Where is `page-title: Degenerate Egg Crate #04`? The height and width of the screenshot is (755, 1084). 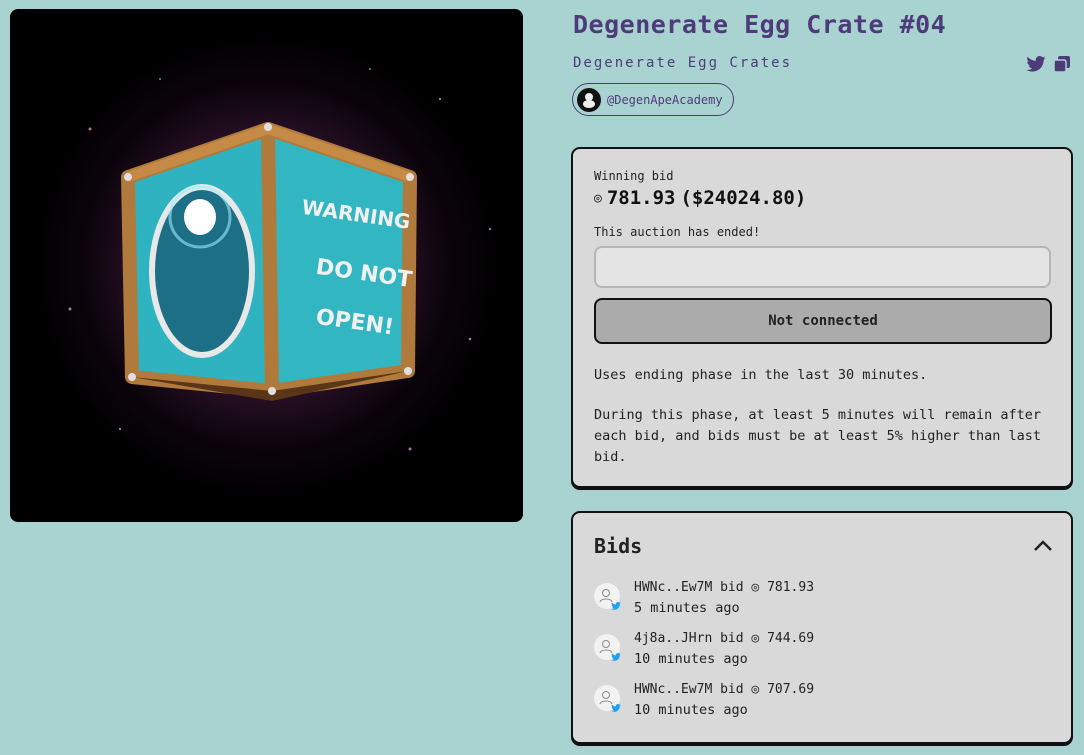
page-title: Degenerate Egg Crate #04 is located at coordinates (760, 24).